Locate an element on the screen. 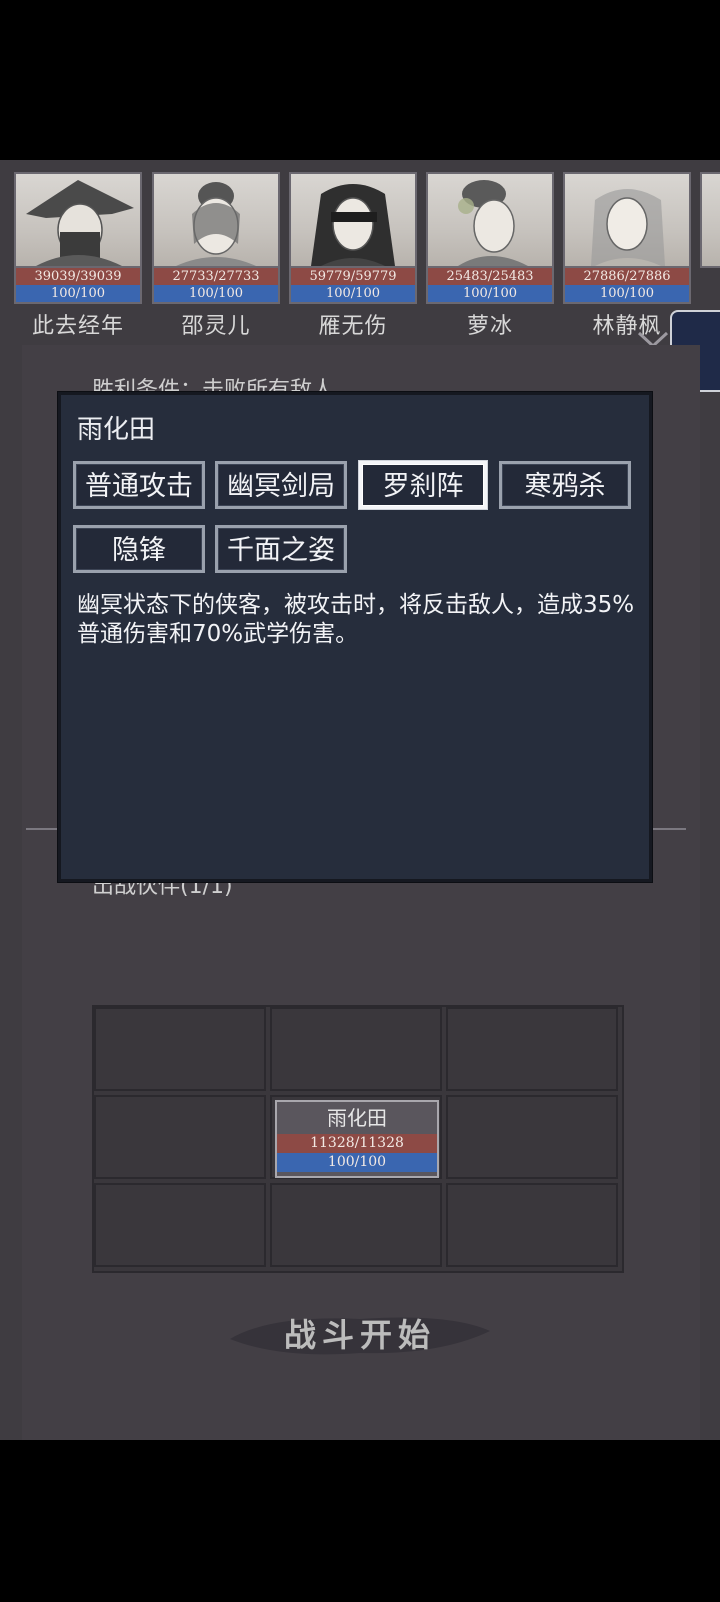  dialog-title: 雨化田 is located at coordinates (116, 430).